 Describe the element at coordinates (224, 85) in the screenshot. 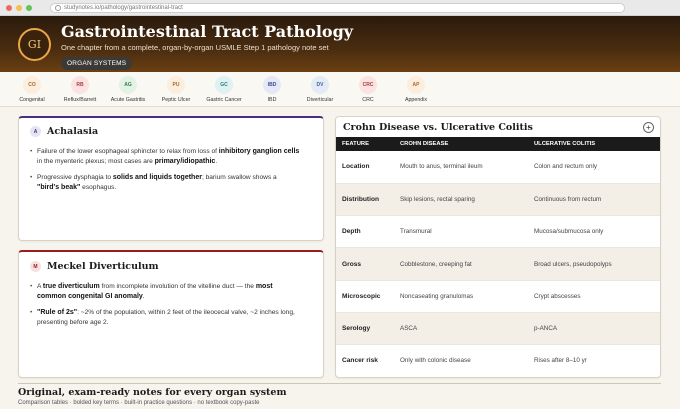

I see `topic-icon: GC` at that location.